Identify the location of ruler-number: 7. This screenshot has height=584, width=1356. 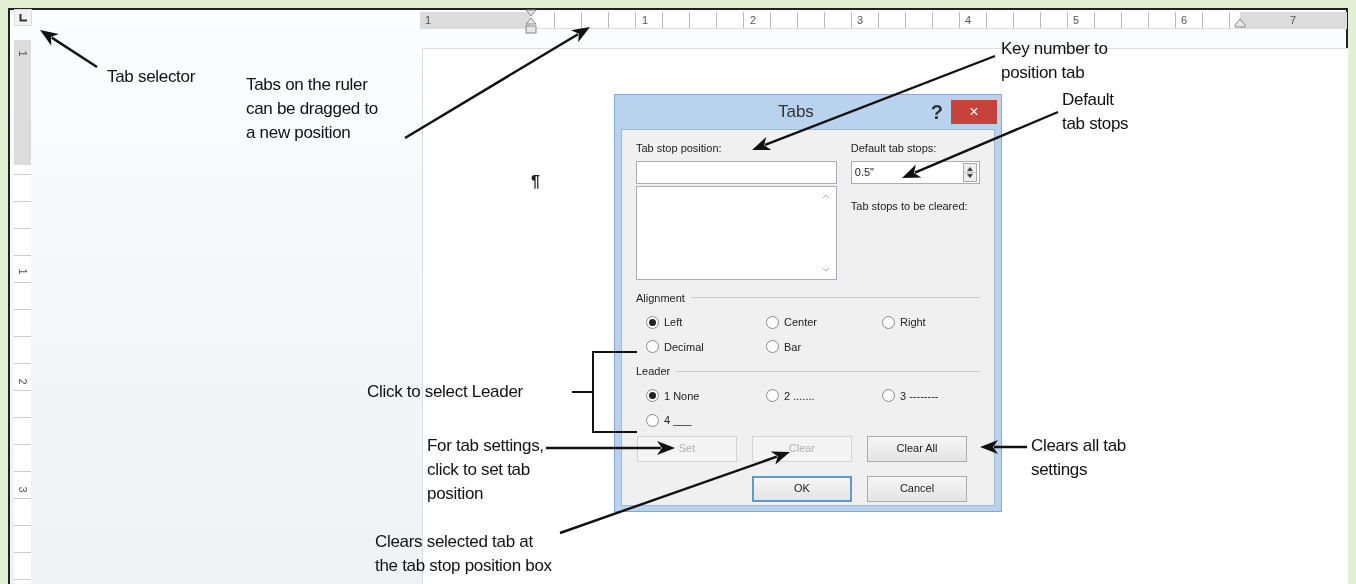
(1293, 20).